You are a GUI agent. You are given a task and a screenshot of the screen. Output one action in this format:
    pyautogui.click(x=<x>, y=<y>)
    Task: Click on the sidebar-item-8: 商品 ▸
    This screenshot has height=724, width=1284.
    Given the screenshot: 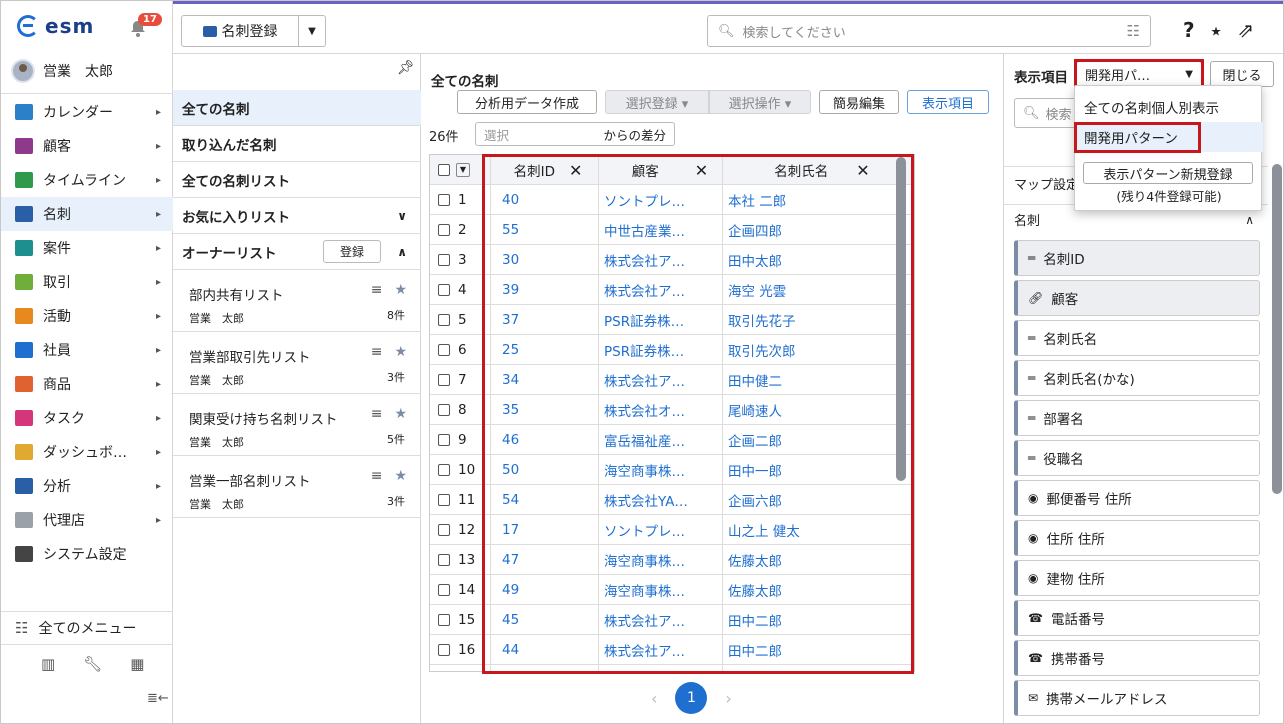 What is the action you would take?
    pyautogui.click(x=87, y=384)
    